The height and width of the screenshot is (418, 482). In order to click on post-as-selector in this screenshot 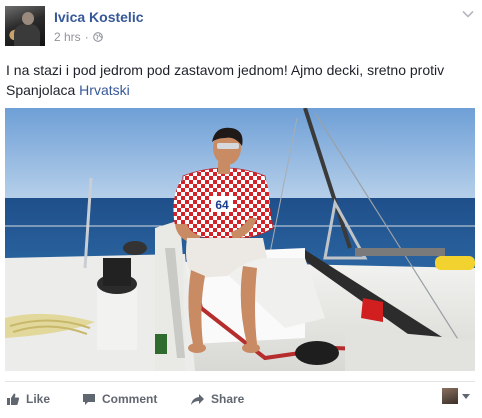, I will do `click(459, 396)`.